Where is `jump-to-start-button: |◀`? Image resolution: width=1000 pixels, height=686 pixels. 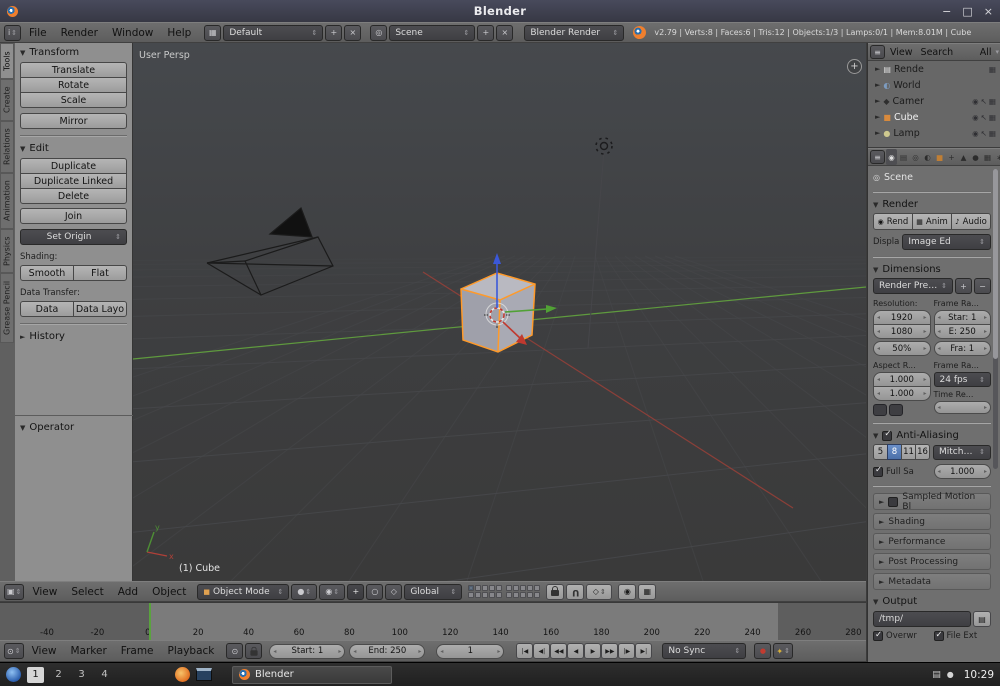
jump-to-start-button: |◀ is located at coordinates (525, 651).